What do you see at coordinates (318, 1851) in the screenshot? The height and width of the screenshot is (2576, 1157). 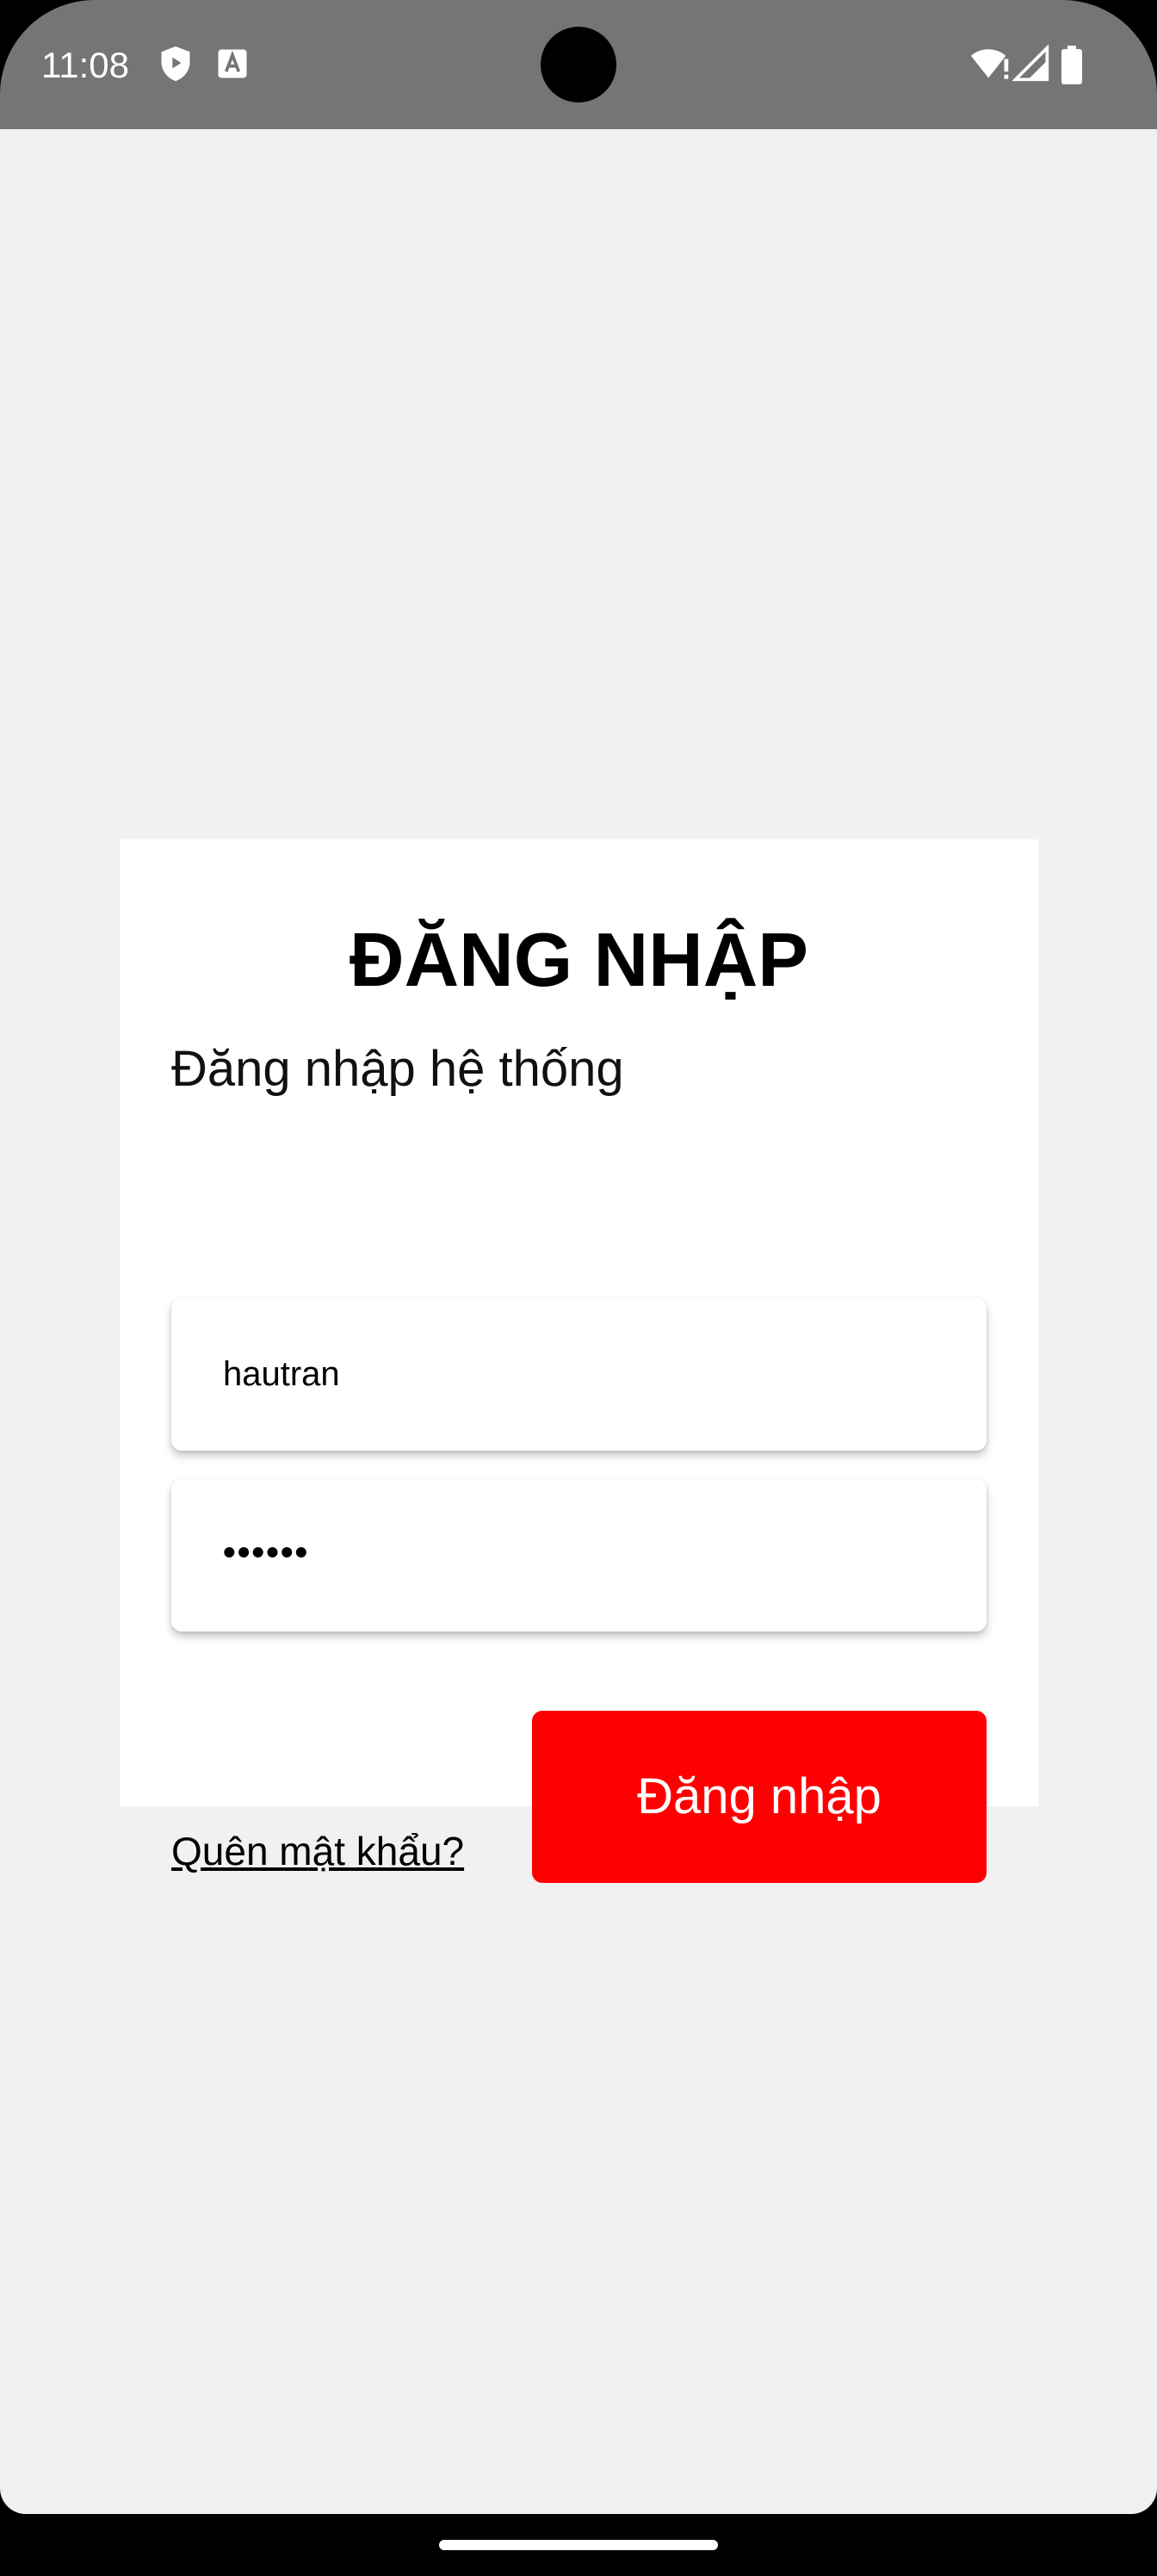 I see `forgot-password-link: Quên mật khẩu?` at bounding box center [318, 1851].